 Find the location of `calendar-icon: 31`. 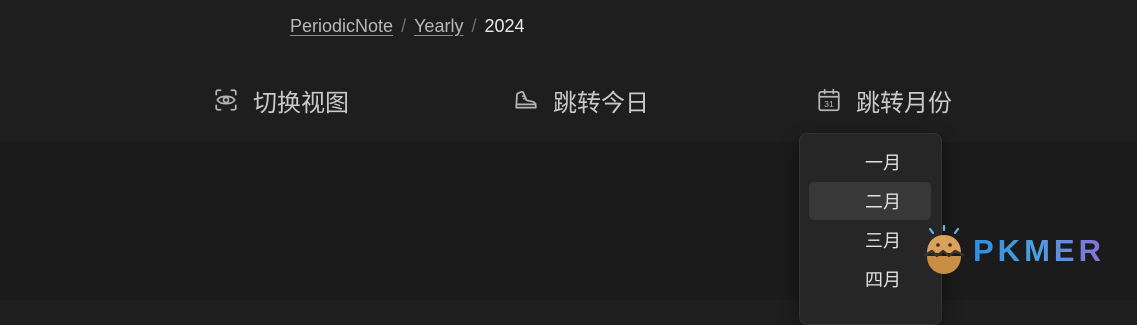

calendar-icon: 31 is located at coordinates (829, 100).